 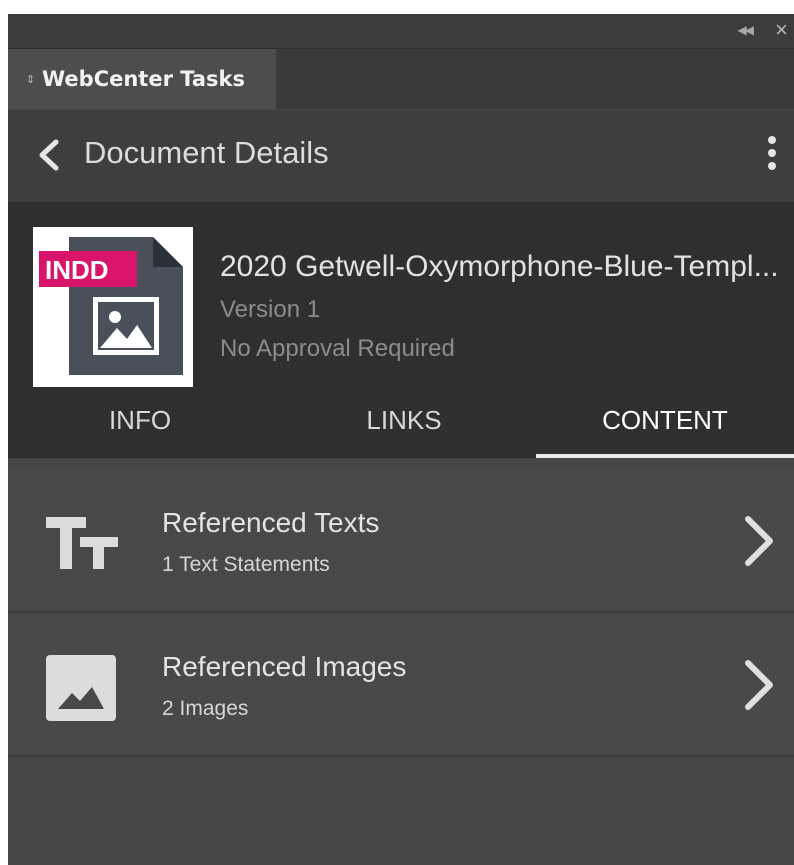 What do you see at coordinates (746, 30) in the screenshot?
I see `double-chevron-left-icon: ◀◀` at bounding box center [746, 30].